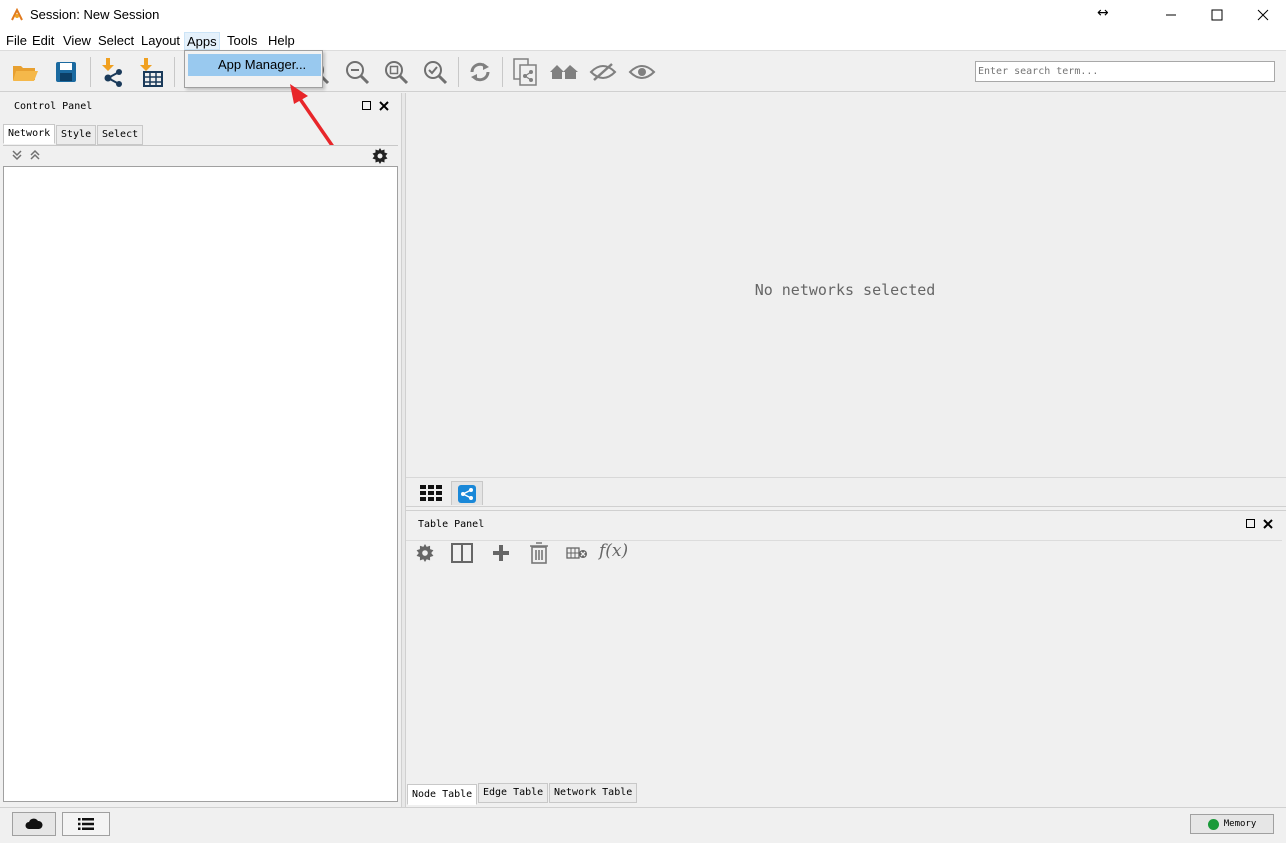  I want to click on zoom-fit-button, so click(396, 72).